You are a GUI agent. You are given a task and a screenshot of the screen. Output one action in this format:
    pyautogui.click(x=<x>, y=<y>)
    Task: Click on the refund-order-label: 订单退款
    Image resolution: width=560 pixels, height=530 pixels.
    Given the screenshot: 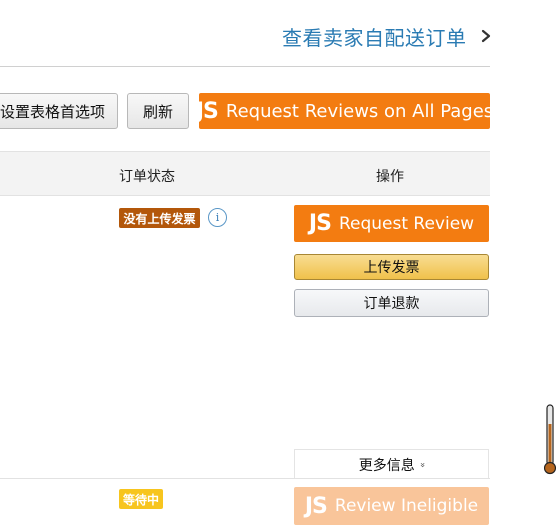 What is the action you would take?
    pyautogui.click(x=391, y=304)
    